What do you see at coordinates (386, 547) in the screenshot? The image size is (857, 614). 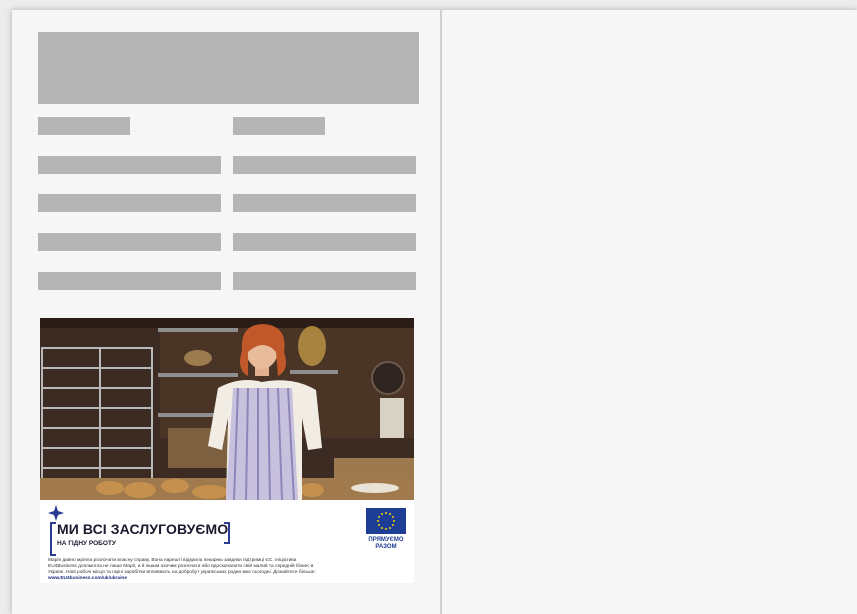 I see `eu-slogan-line2: РАЗОМ` at bounding box center [386, 547].